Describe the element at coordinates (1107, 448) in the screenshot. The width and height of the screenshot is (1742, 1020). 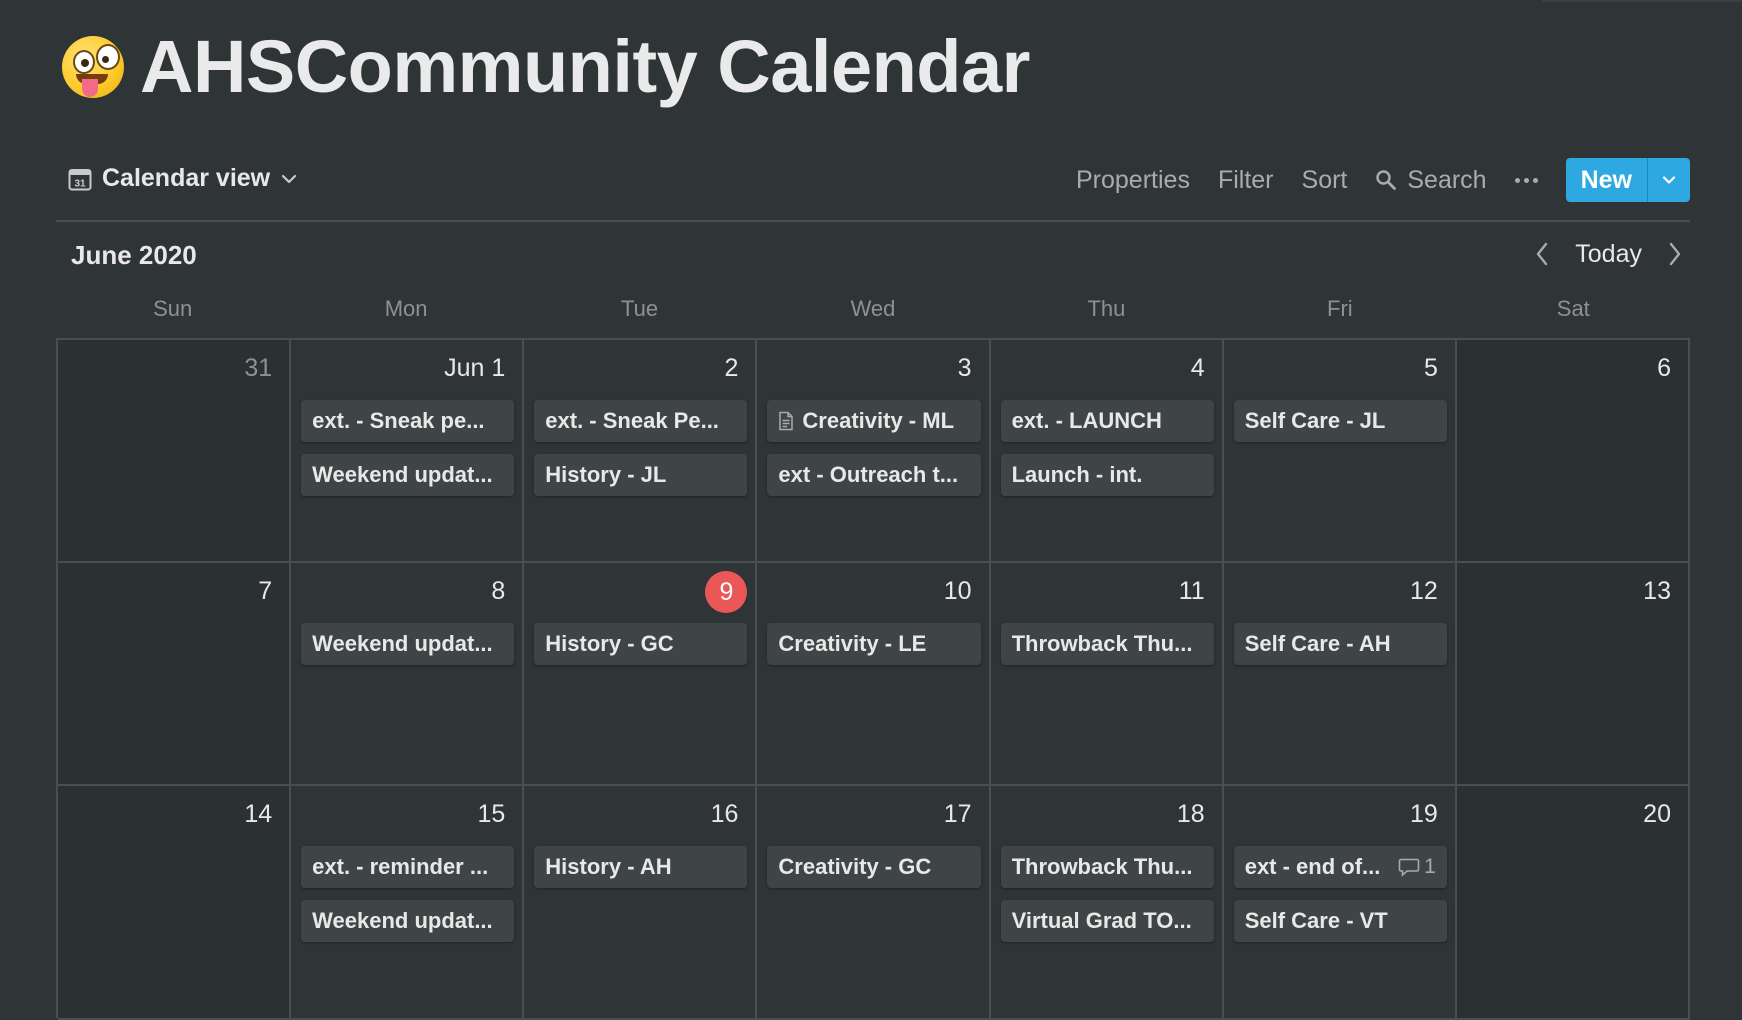
I see `event-list: ext. - LAUNCH Launch - int.` at that location.